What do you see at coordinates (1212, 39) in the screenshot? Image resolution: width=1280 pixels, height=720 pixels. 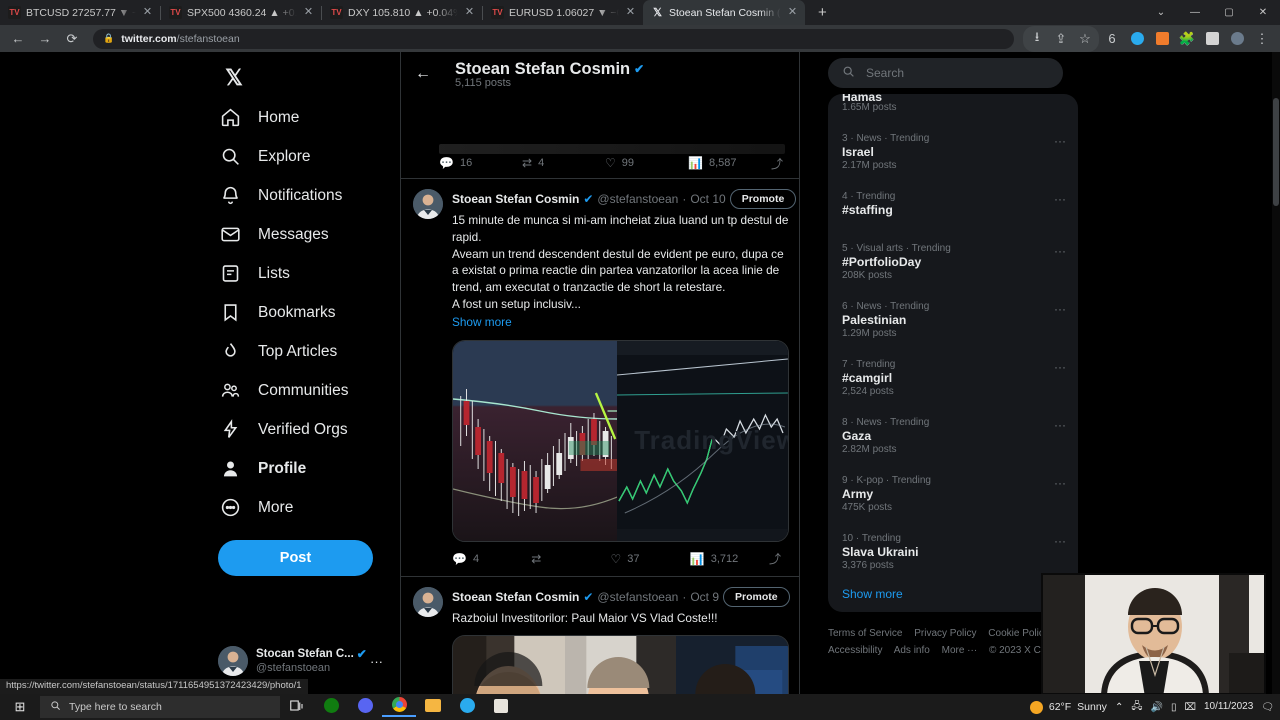 I see `sidepanel-icon` at bounding box center [1212, 39].